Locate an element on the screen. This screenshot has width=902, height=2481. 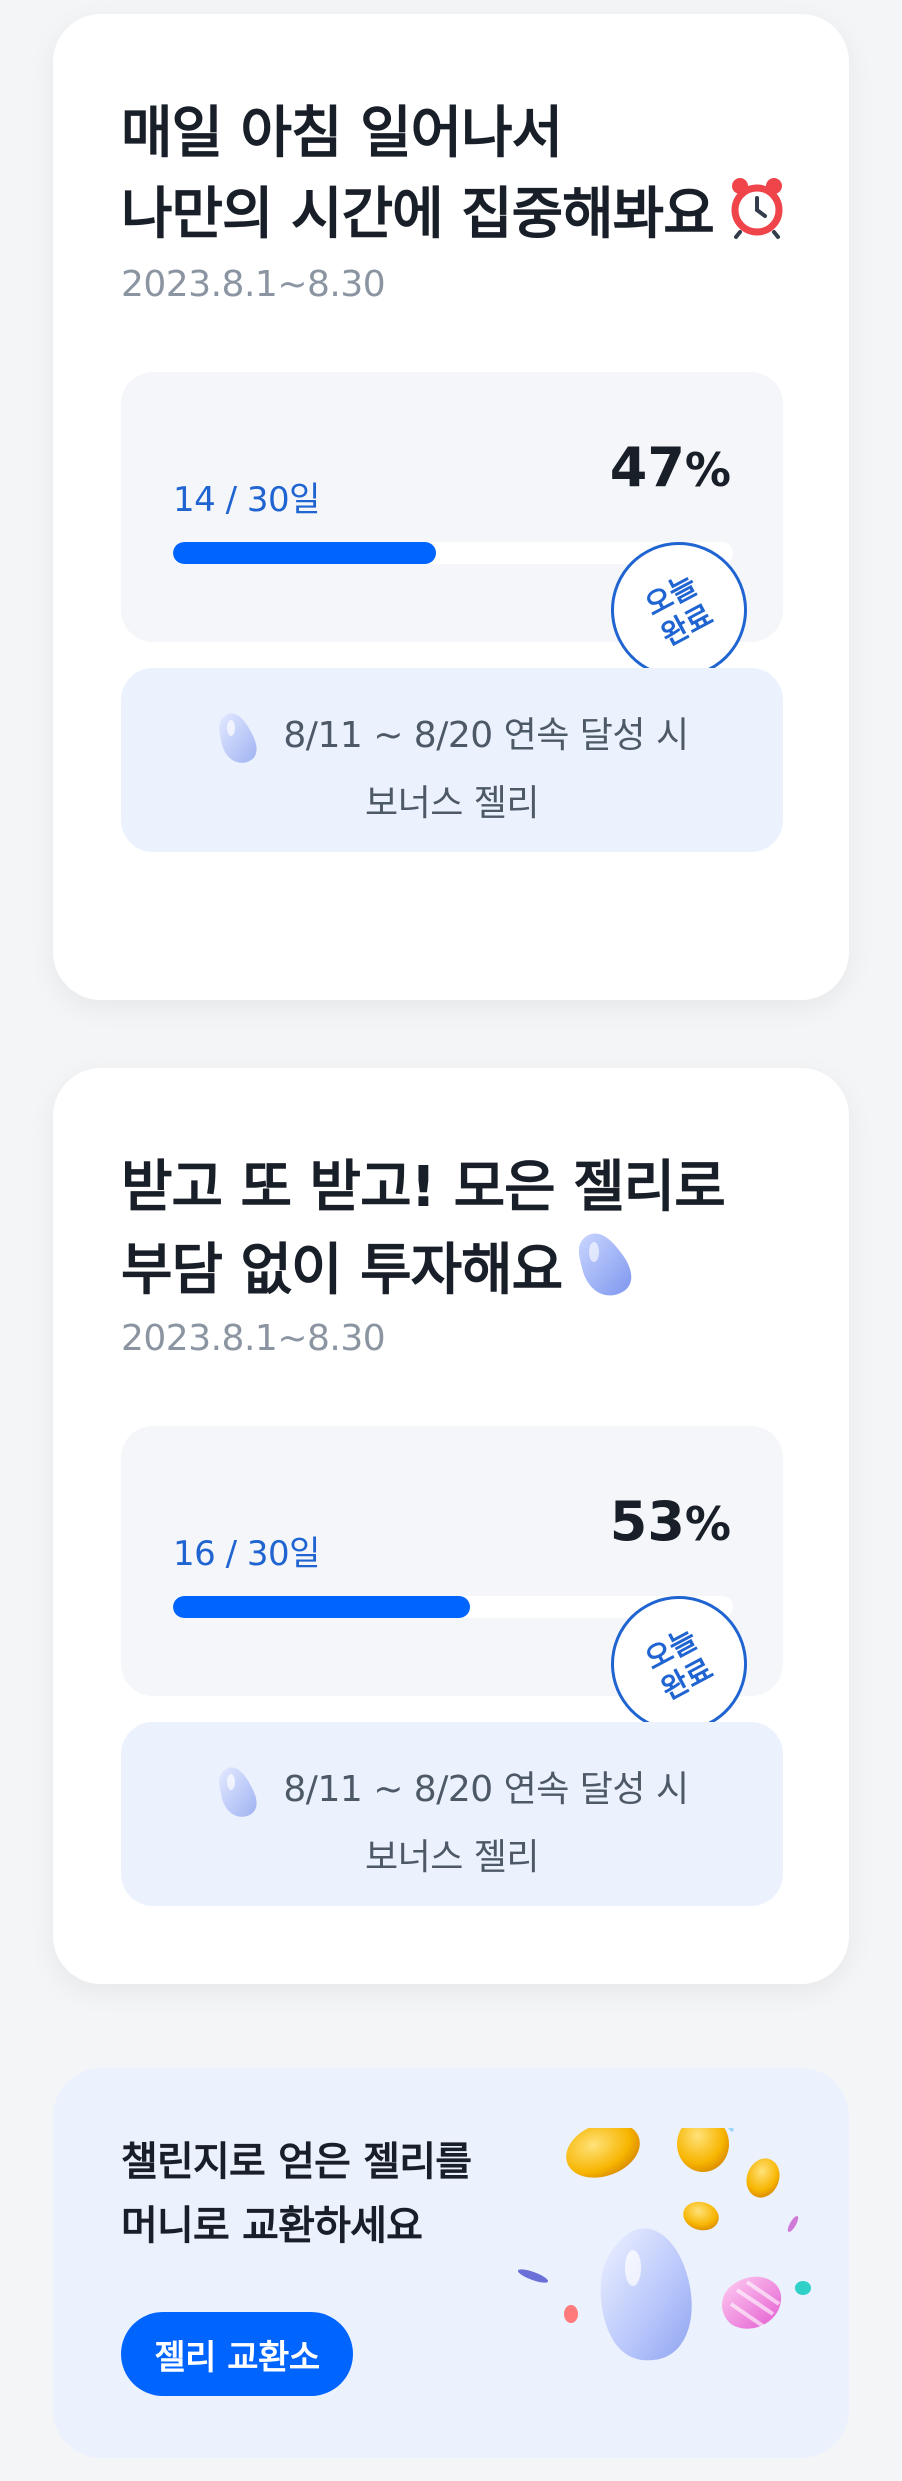
jelly-exchange-banner: 챌린지로 얻은 젤리를 머니로 교환하세요 젤리 교환소 is located at coordinates (451, 2263).